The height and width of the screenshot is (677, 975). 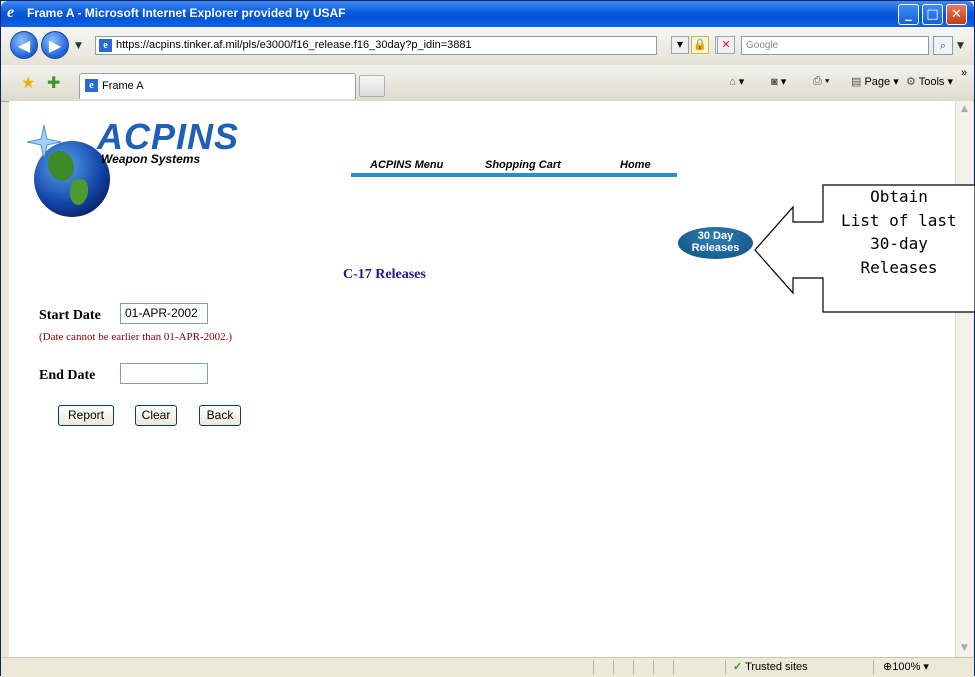 What do you see at coordinates (899, 267) in the screenshot?
I see `callout-line: Releases` at bounding box center [899, 267].